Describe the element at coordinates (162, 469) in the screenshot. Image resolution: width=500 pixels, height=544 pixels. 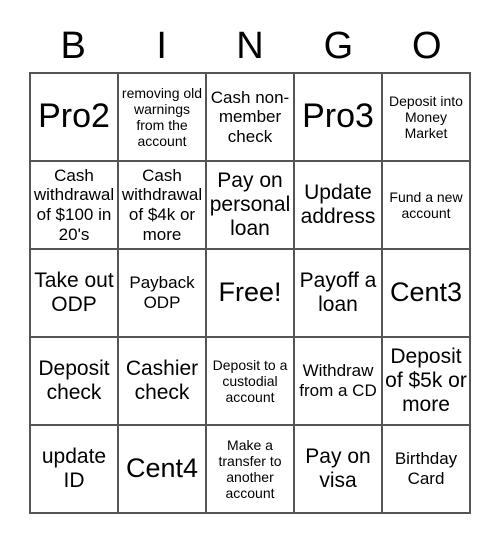
I see `bingo-cell: Cent4` at that location.